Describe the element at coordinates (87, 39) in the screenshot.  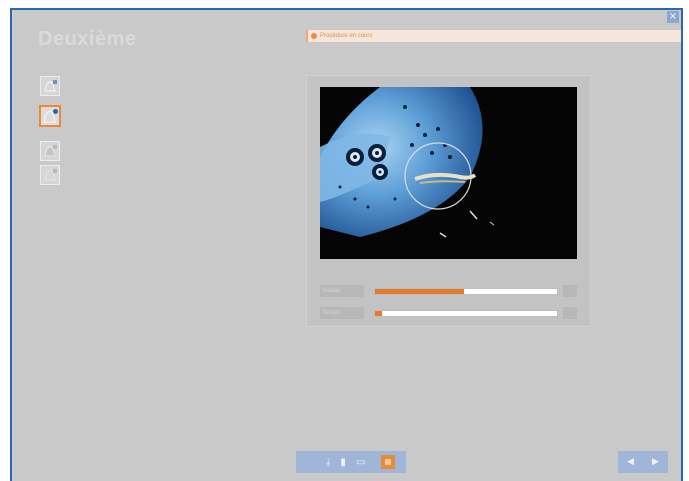
I see `page-title: Deuxième` at that location.